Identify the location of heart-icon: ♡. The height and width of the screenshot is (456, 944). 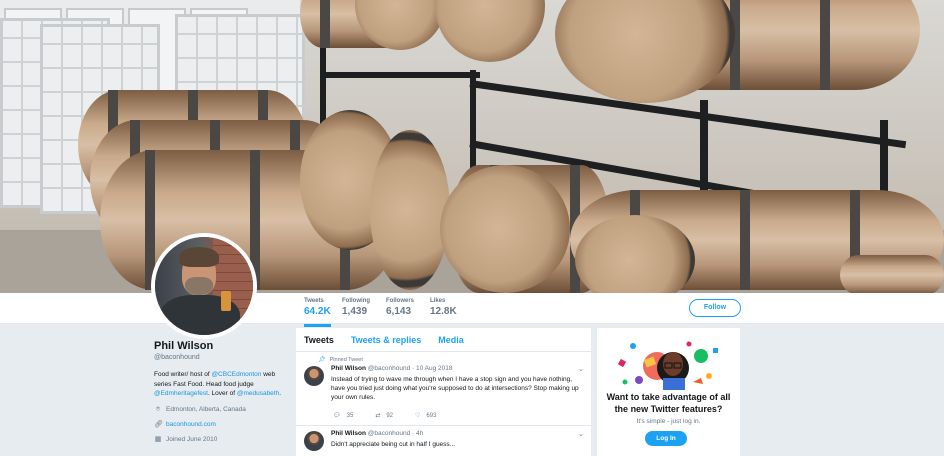
(418, 416).